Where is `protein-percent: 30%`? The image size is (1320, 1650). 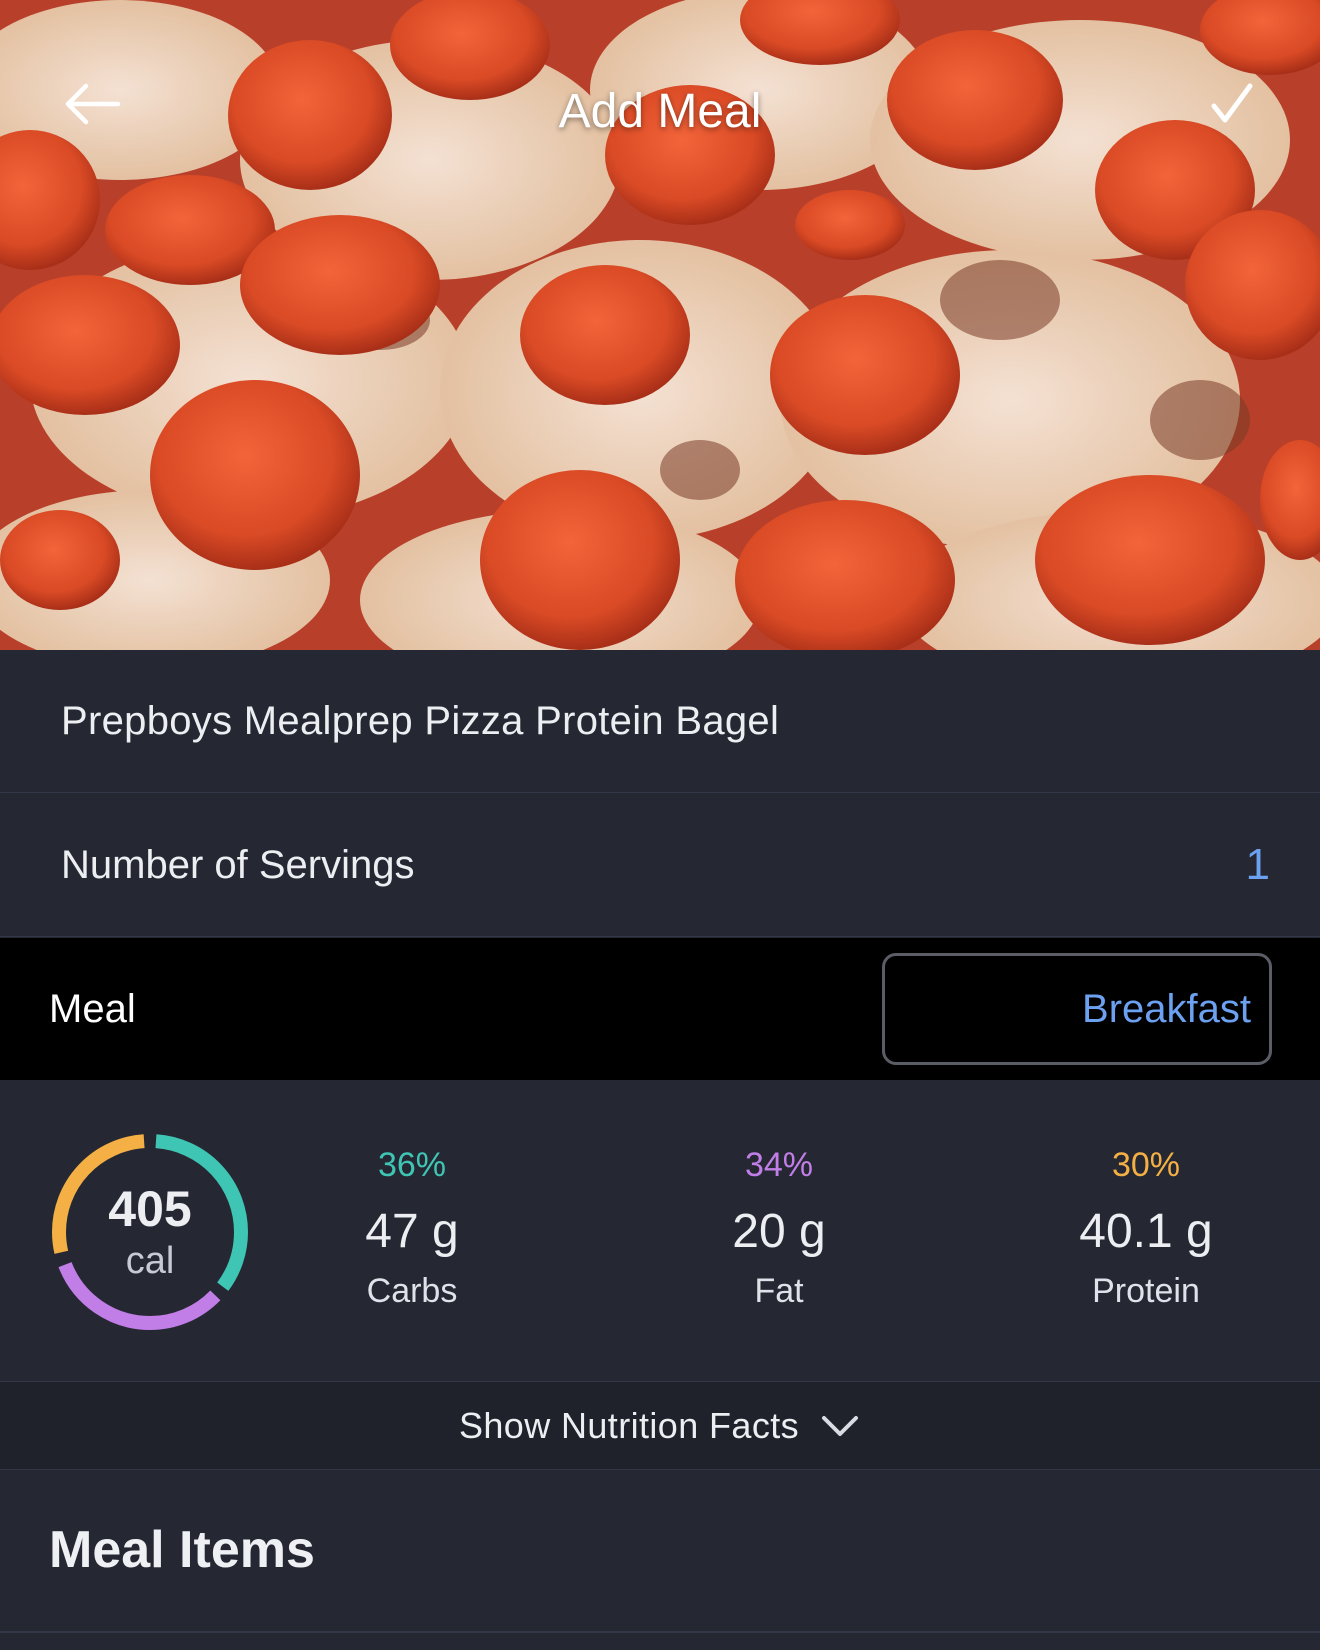
protein-percent: 30% is located at coordinates (1146, 1165).